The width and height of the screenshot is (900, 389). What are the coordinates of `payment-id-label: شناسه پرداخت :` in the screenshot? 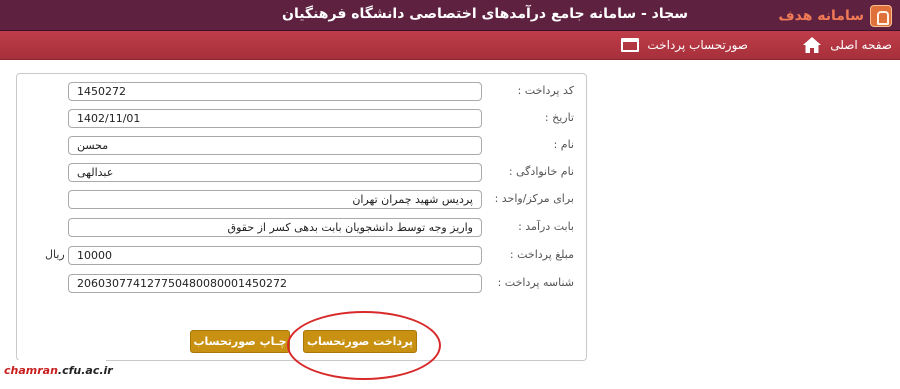 It's located at (535, 282).